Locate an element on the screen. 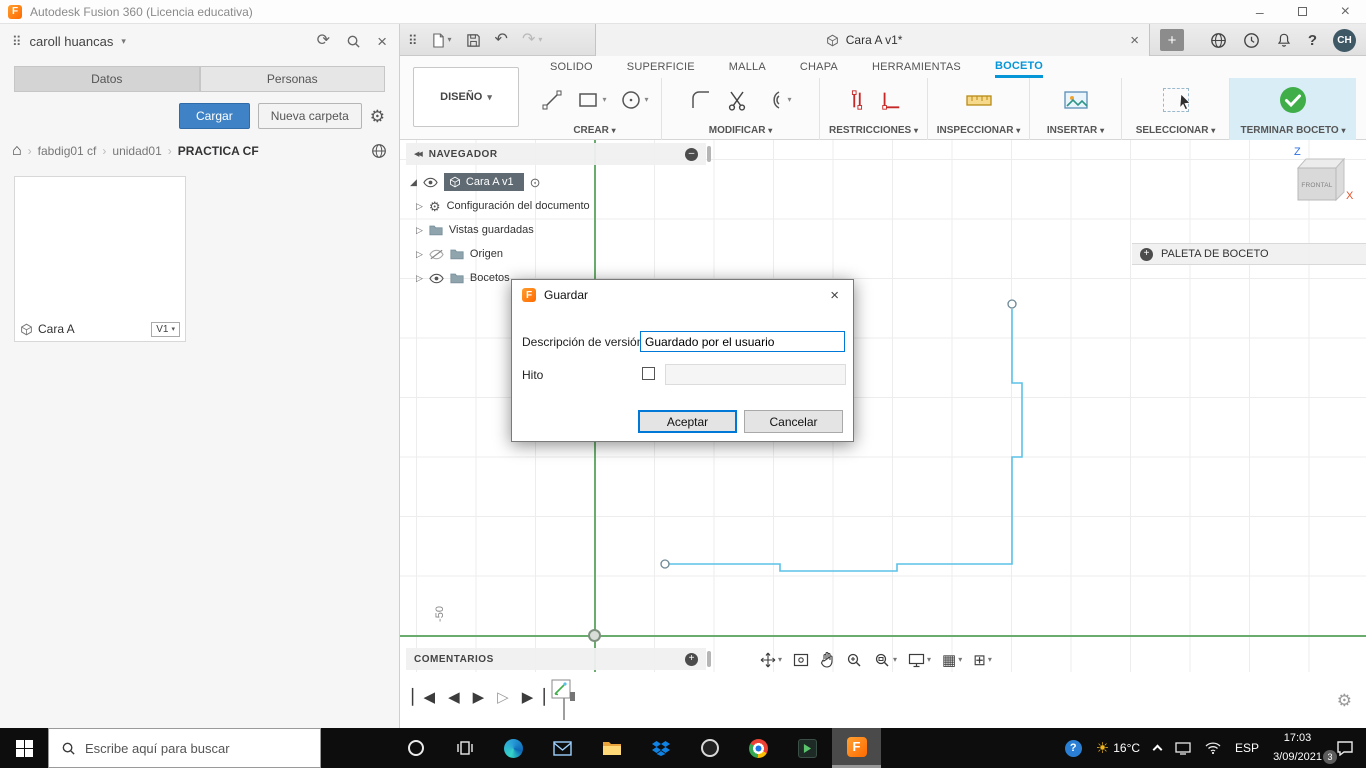 The image size is (1366, 768). pan-hand-icon is located at coordinates (827, 660).